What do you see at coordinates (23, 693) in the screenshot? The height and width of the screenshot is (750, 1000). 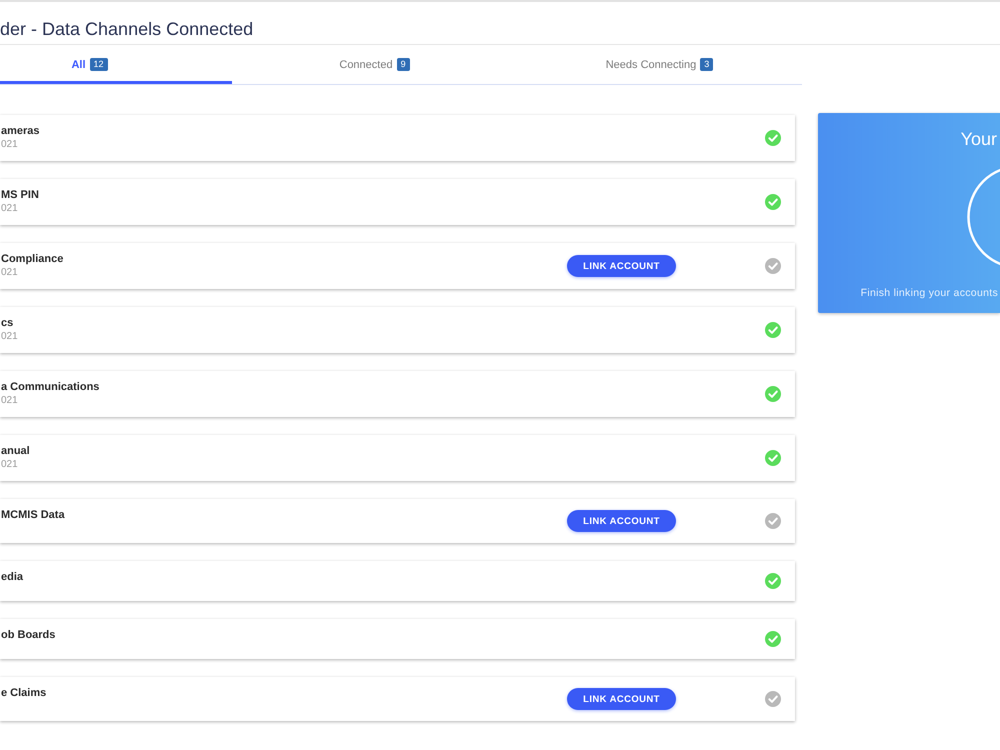 I see `channel-name: e Claims` at bounding box center [23, 693].